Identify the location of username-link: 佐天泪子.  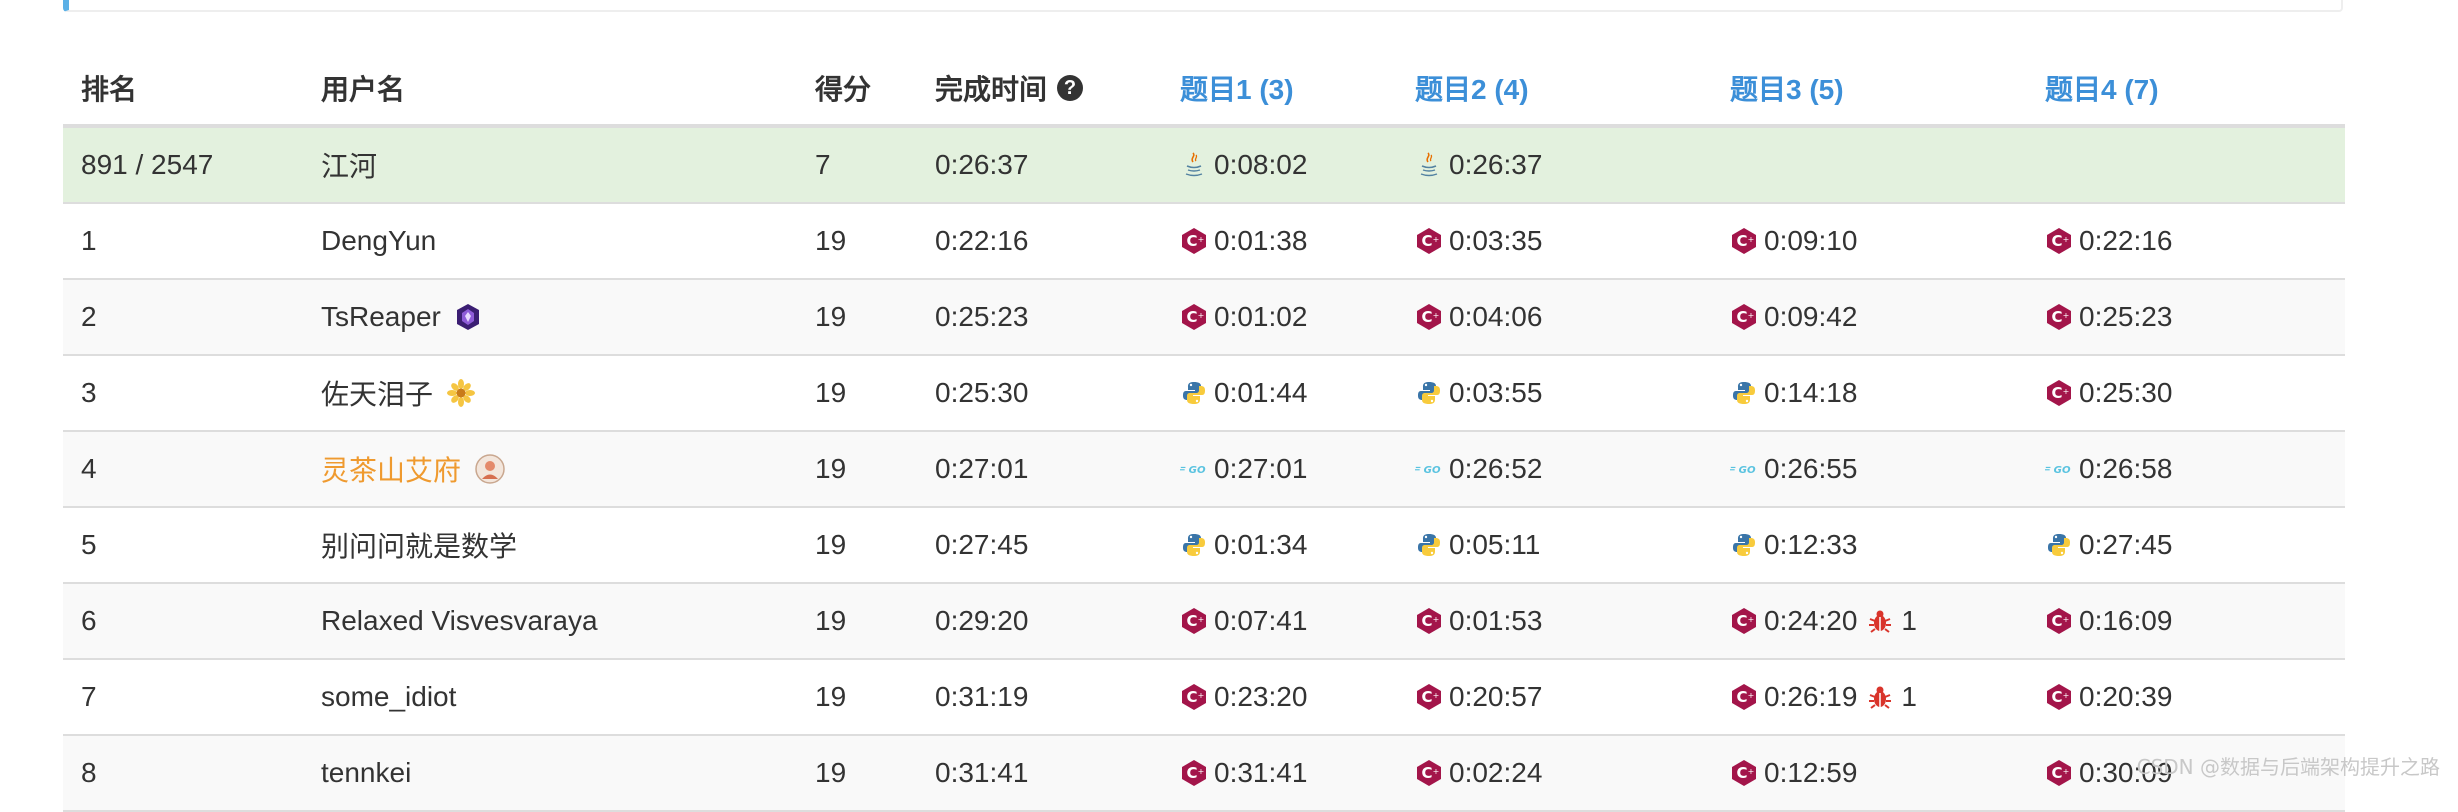
(377, 393).